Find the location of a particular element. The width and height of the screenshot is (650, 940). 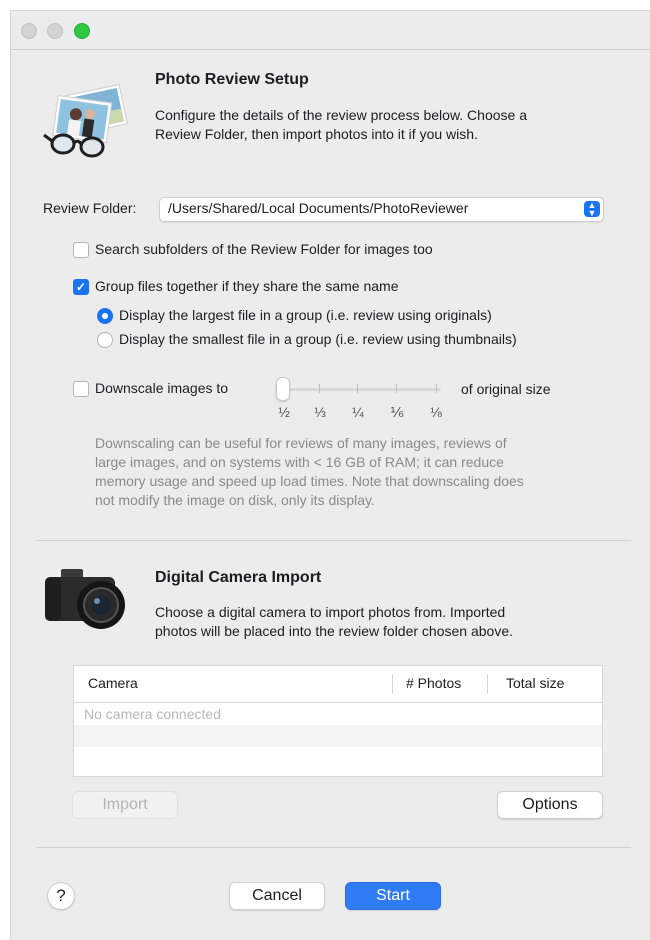

fraction-label-half: ½ is located at coordinates (284, 412).